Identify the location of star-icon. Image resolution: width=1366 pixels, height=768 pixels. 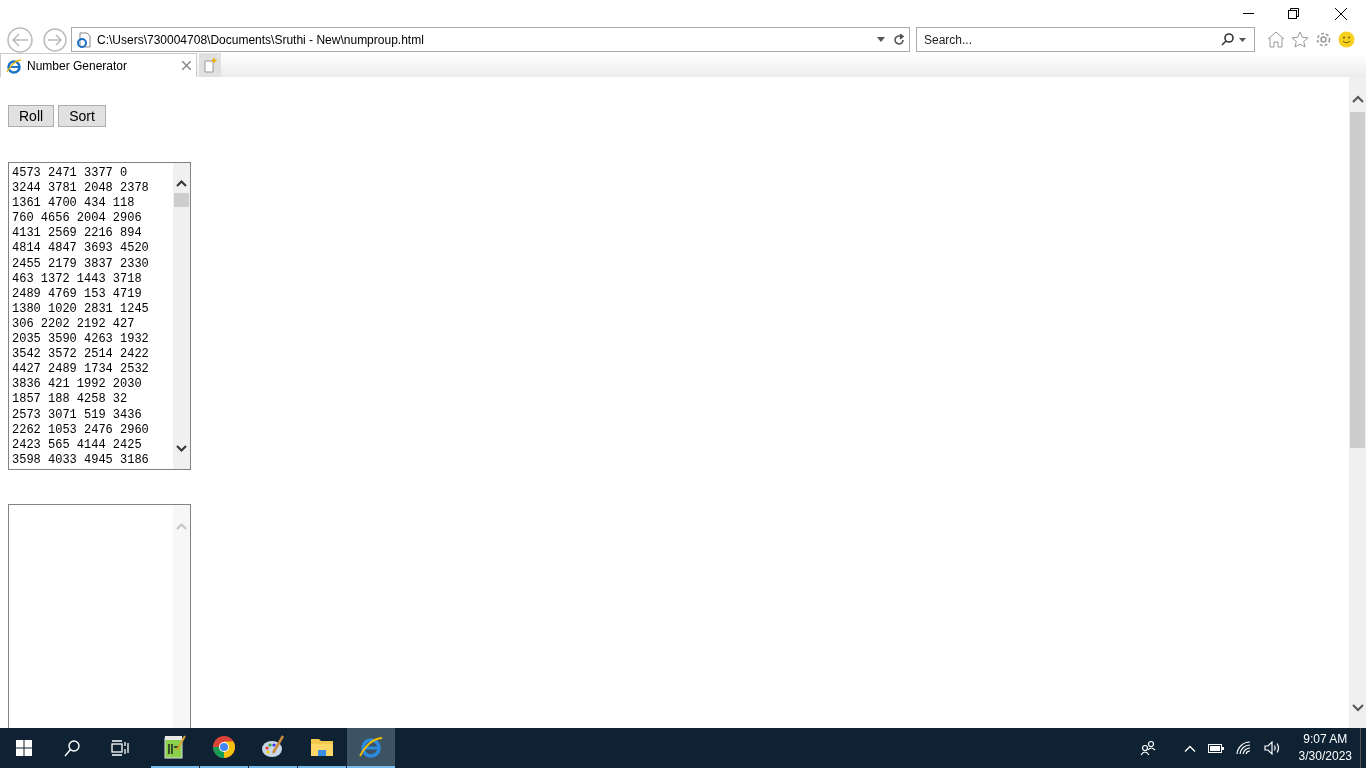
(1300, 39).